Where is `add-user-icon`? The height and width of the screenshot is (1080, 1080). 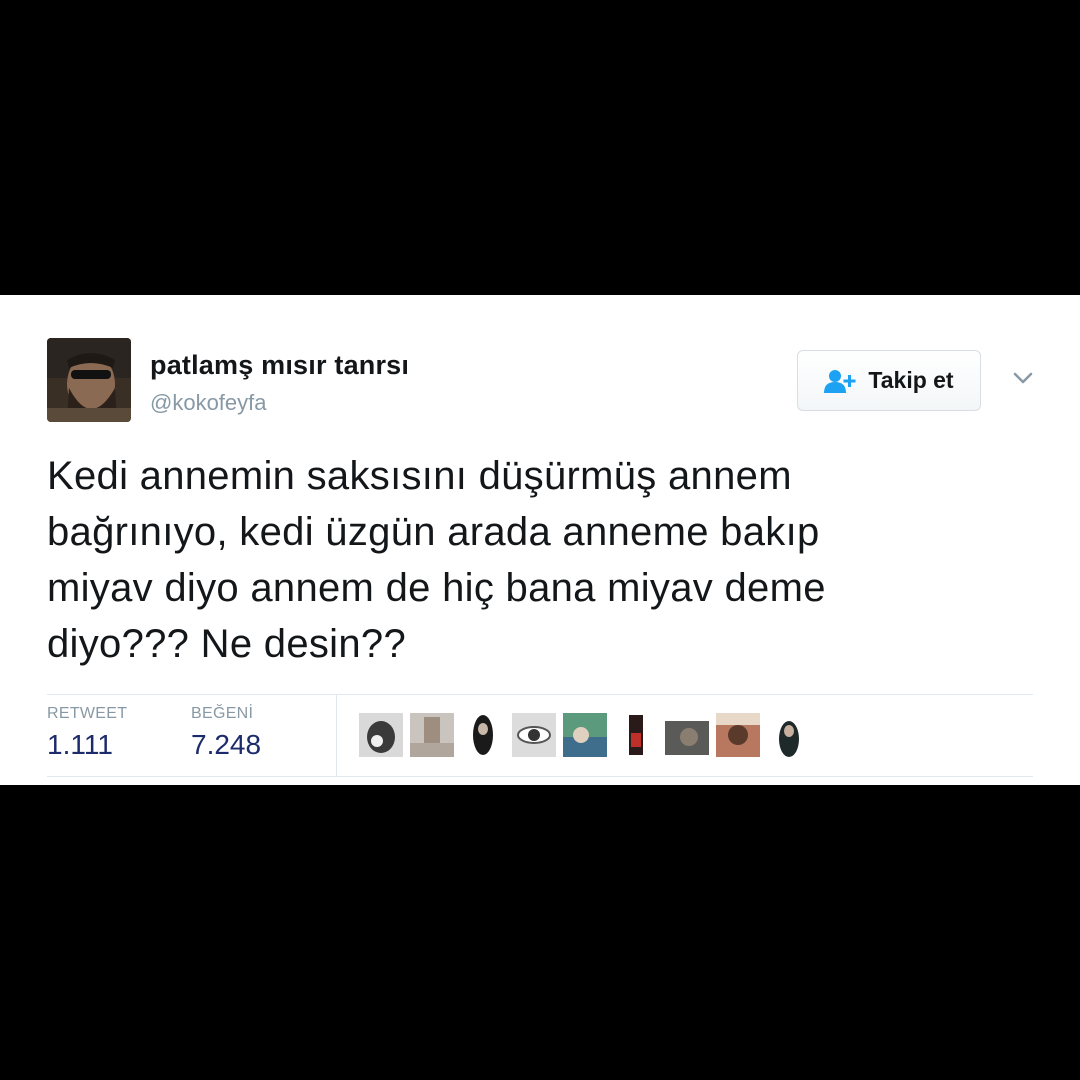 add-user-icon is located at coordinates (841, 381).